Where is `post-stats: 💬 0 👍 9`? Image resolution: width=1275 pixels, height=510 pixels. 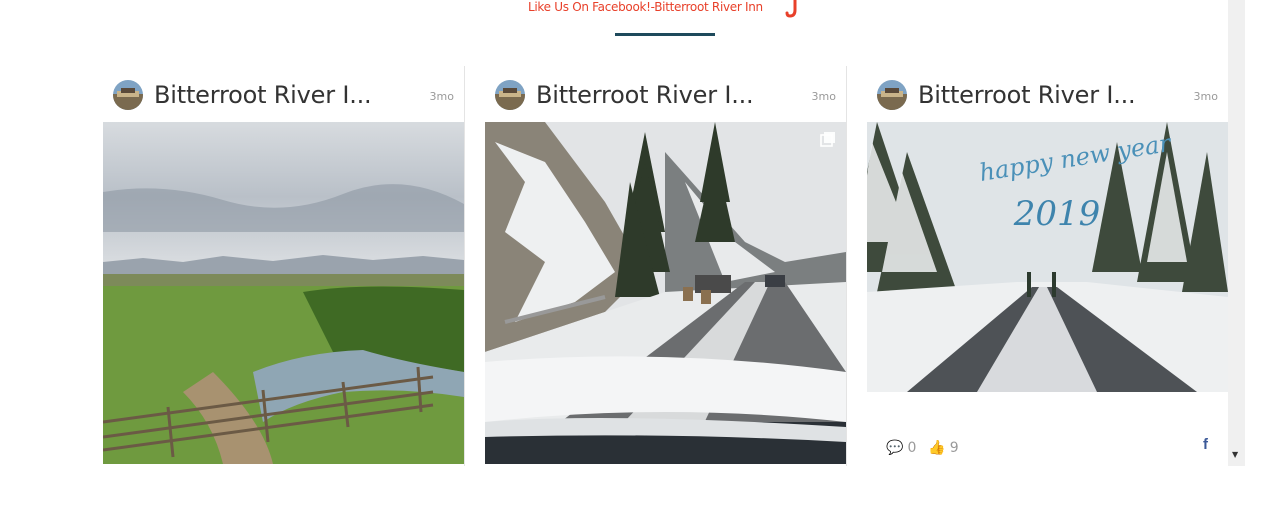 post-stats: 💬 0 👍 9 is located at coordinates (926, 448).